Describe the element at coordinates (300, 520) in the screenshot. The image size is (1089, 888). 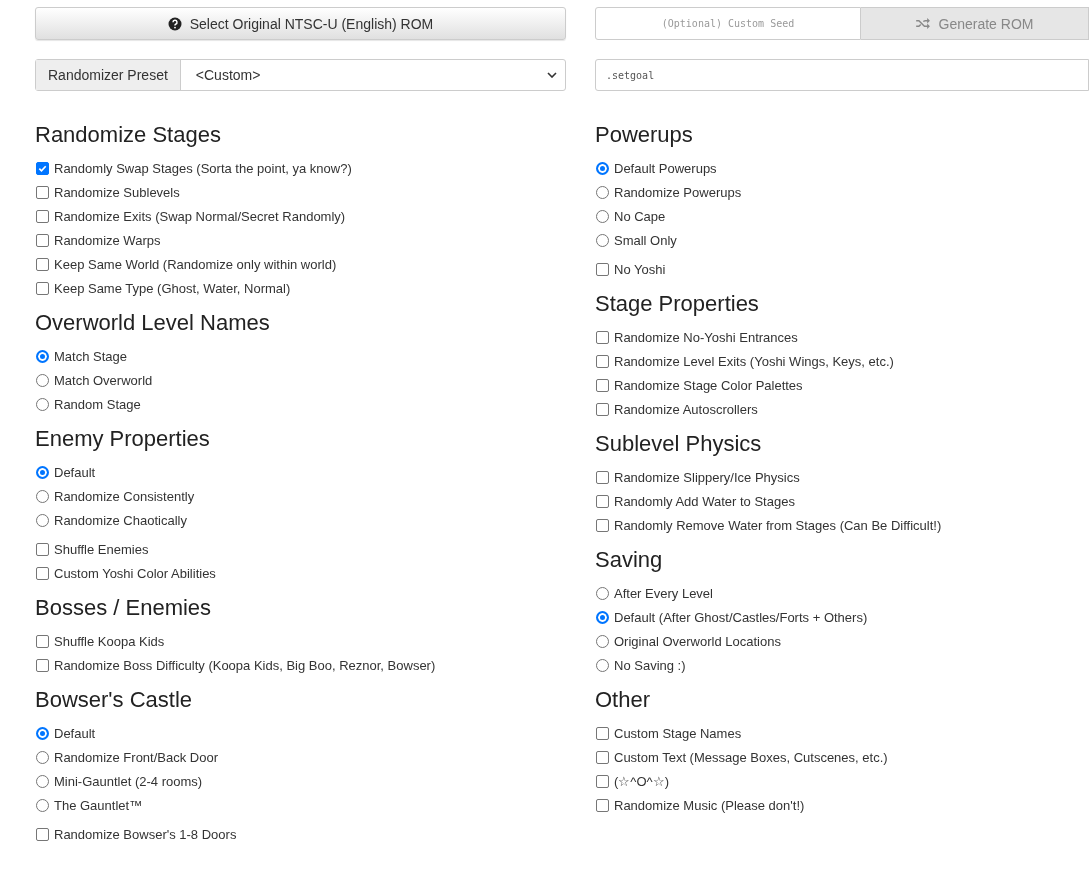
I see `option-label: Randomize Chaotically` at that location.